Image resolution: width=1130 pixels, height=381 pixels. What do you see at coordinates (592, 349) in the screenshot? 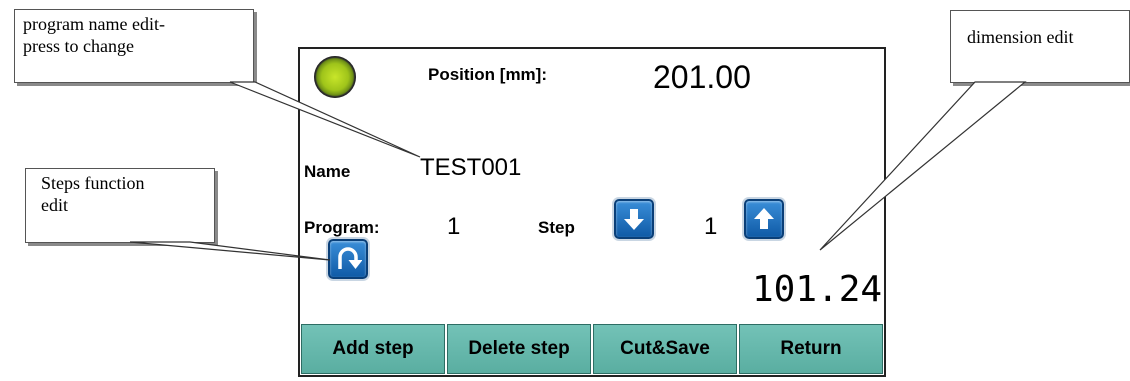
I see `function-key-bar: Add step Delete step Cut&Save Return` at bounding box center [592, 349].